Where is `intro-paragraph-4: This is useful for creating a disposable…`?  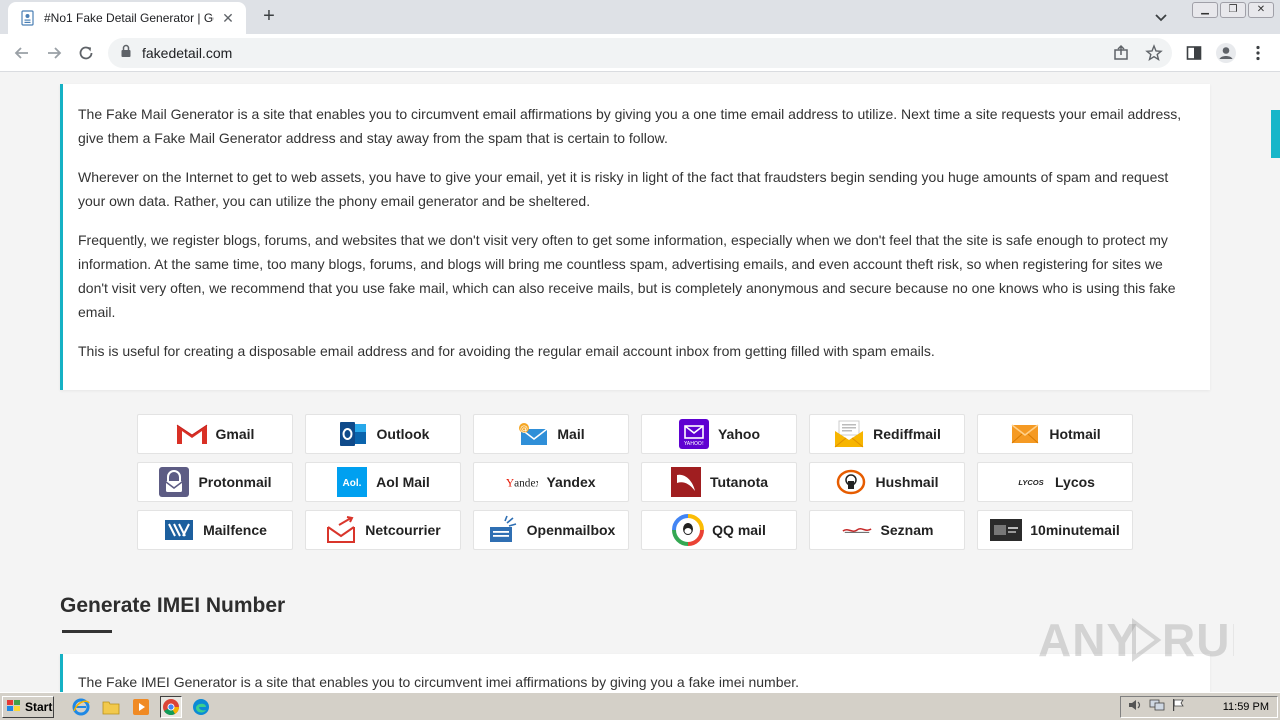 intro-paragraph-4: This is useful for creating a disposable… is located at coordinates (506, 351).